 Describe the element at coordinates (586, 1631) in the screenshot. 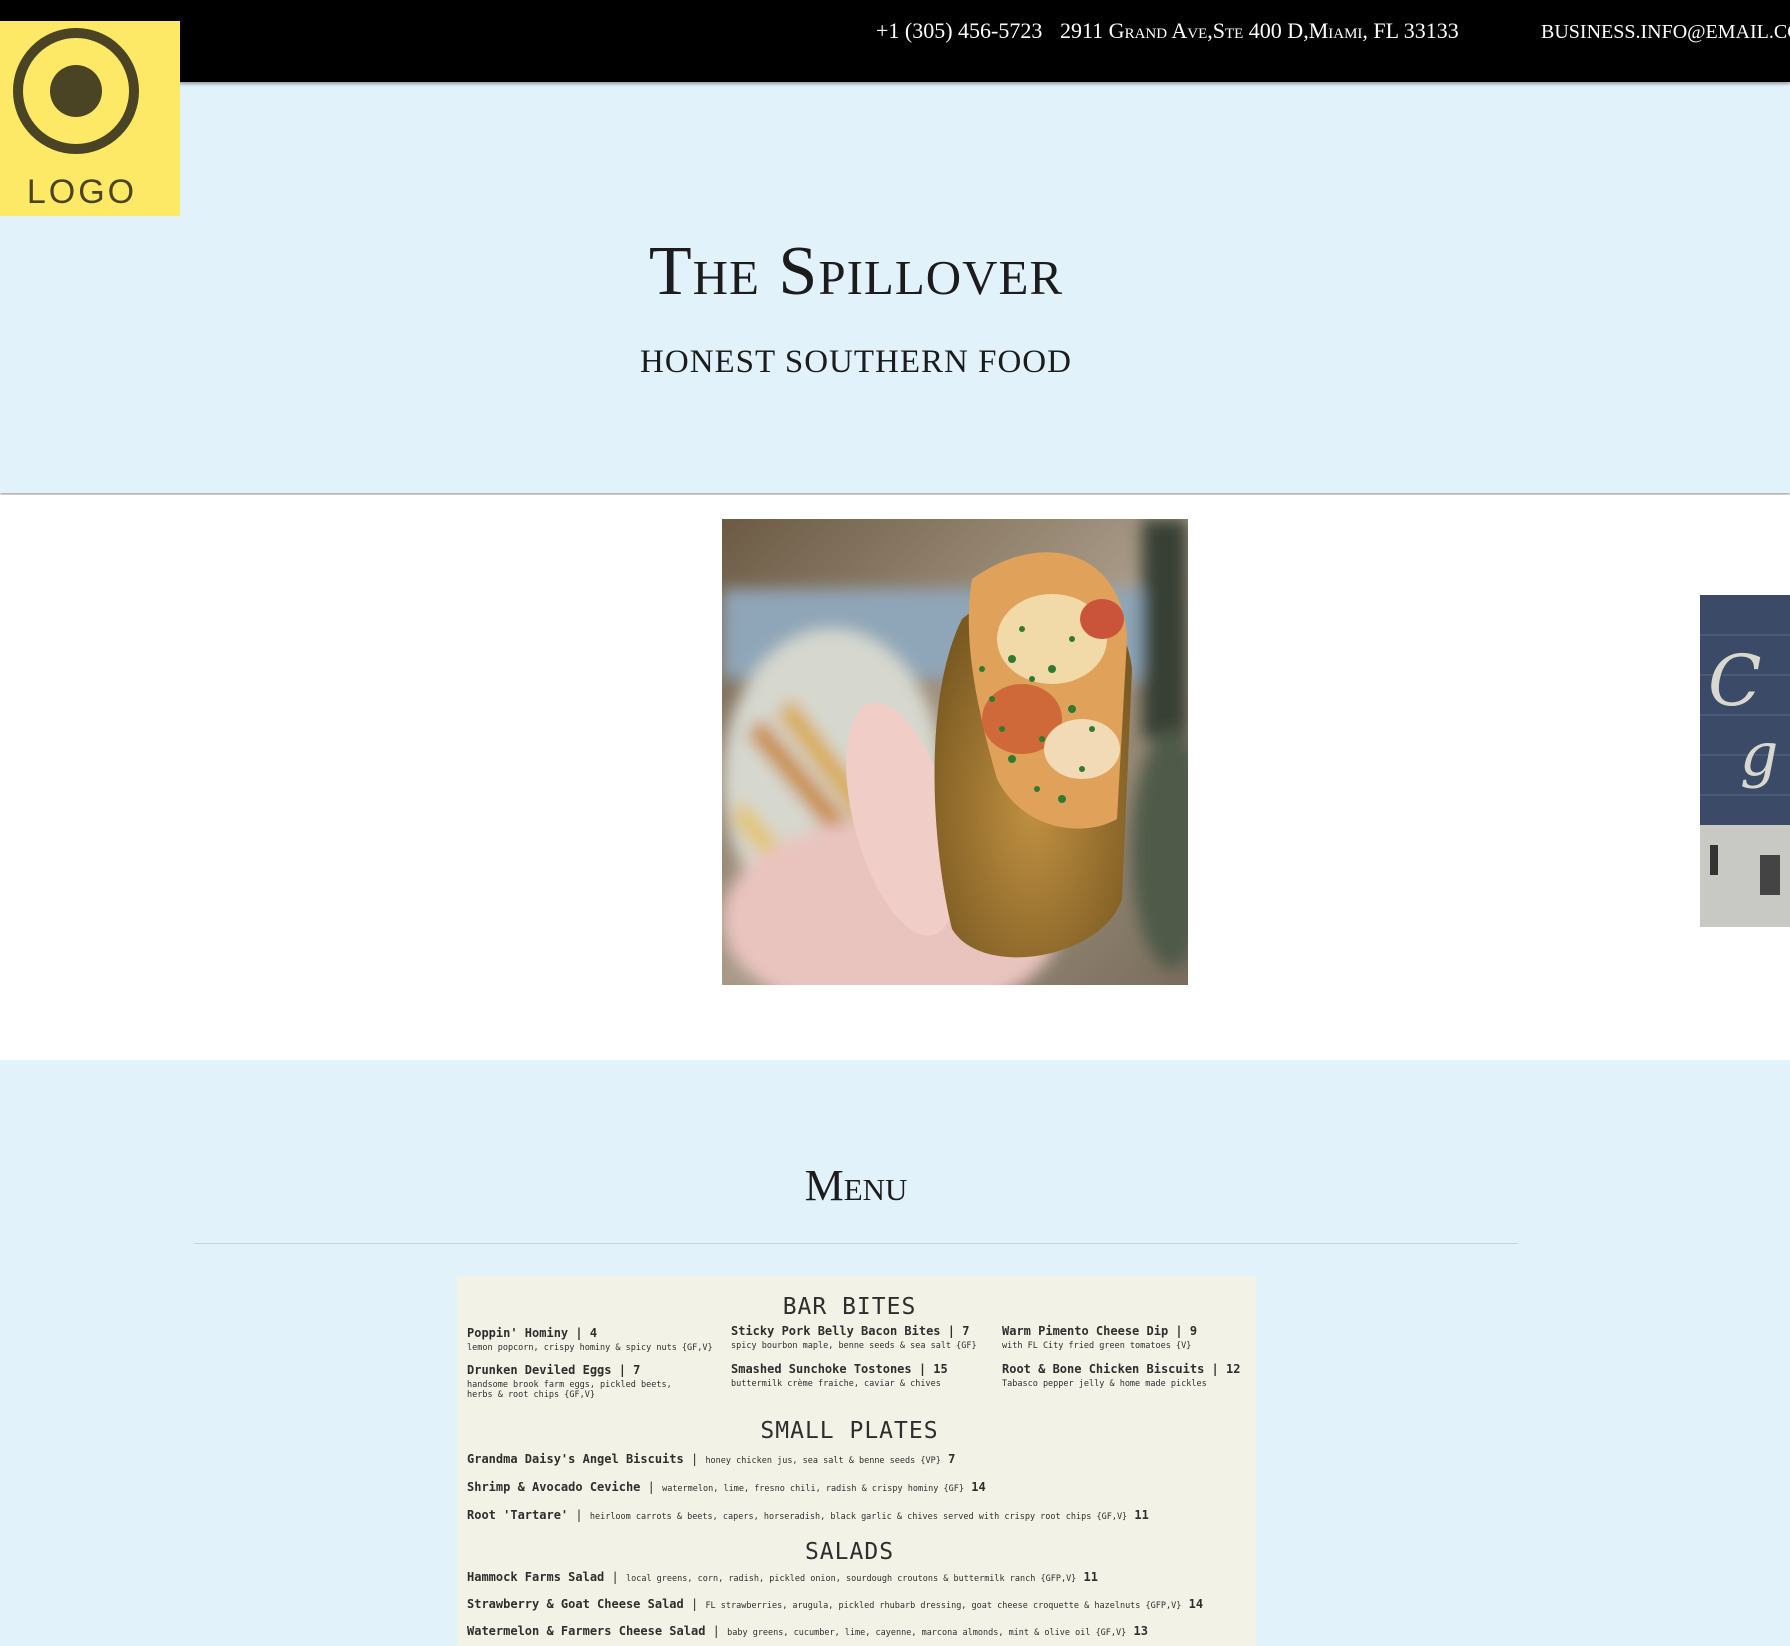

I see `menu-item-name: Watermelon & Farmers Cheese Salad` at that location.